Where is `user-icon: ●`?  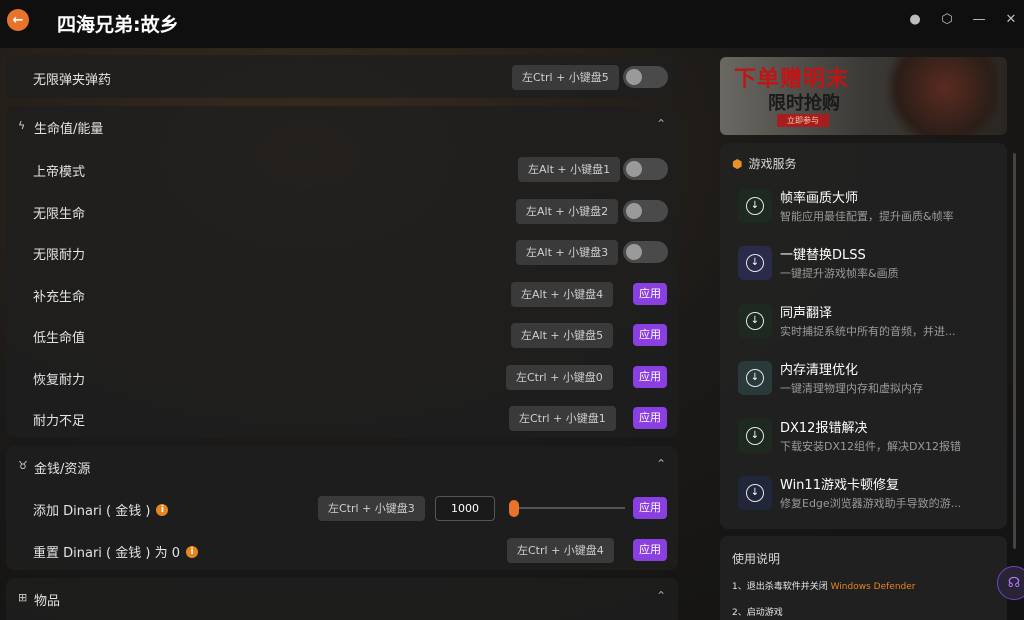 user-icon: ● is located at coordinates (915, 19).